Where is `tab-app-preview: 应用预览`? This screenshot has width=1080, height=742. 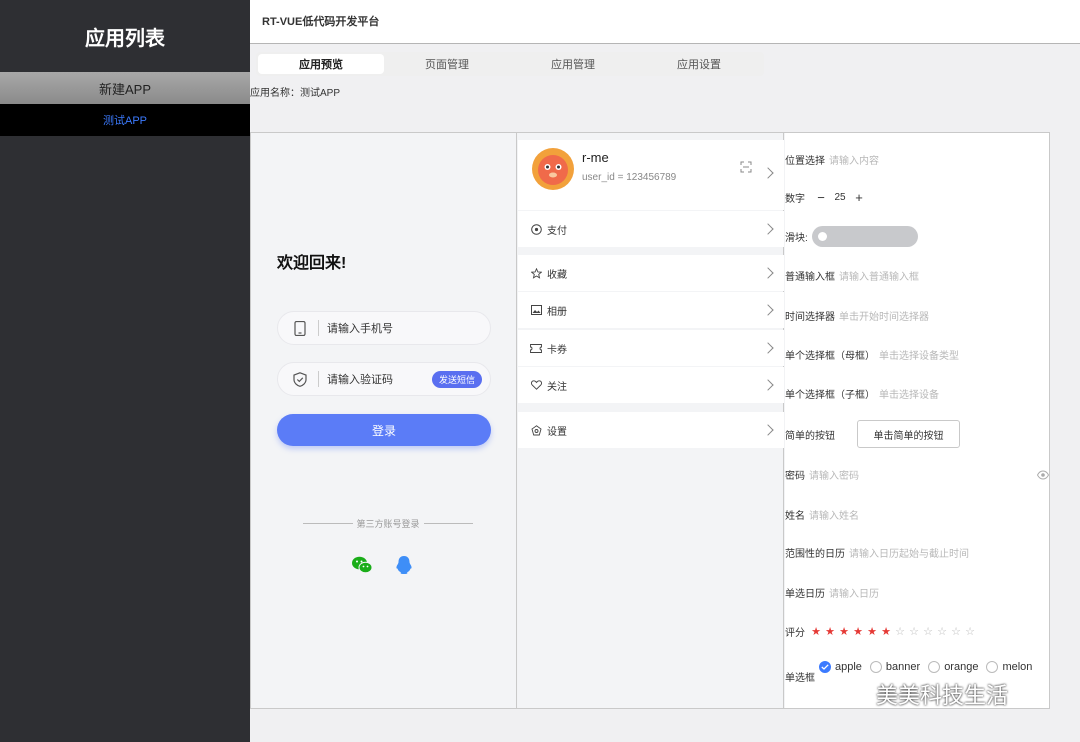
tab-app-preview: 应用预览 is located at coordinates (321, 64).